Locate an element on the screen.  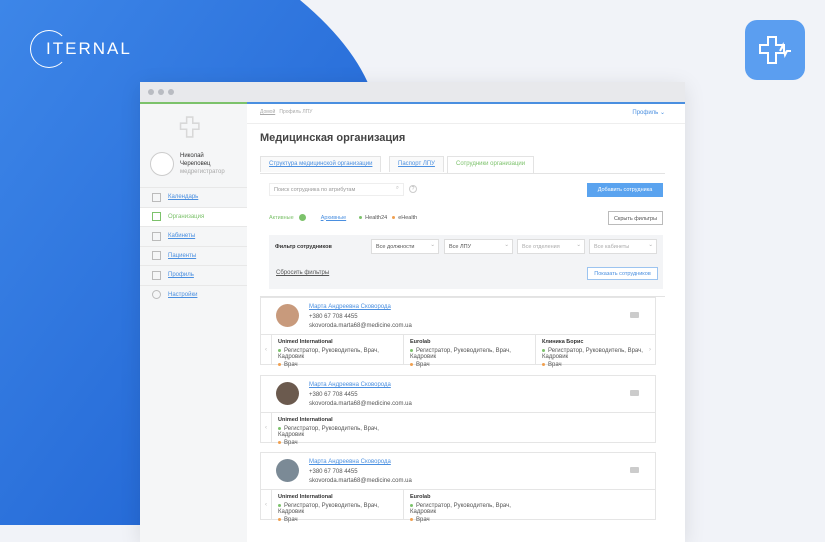
health24-label: Health24 is located at coordinates (376, 217).